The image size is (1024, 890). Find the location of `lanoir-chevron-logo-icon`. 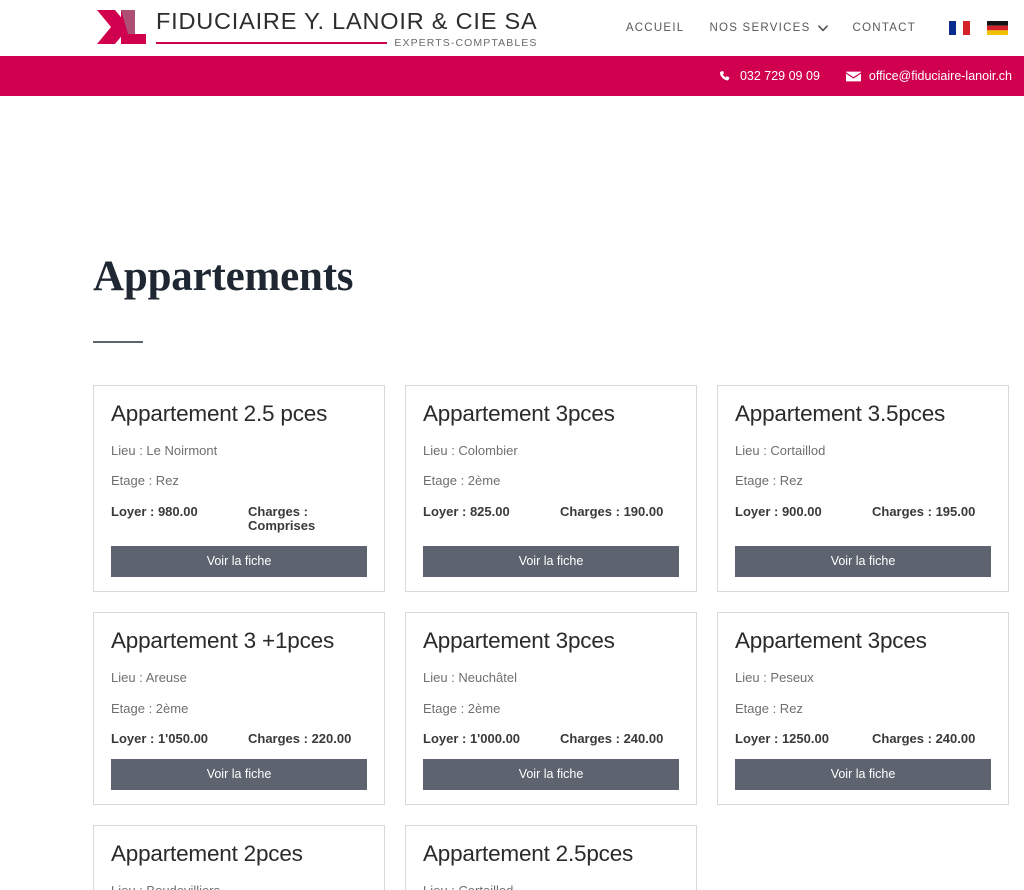

lanoir-chevron-logo-icon is located at coordinates (121, 27).